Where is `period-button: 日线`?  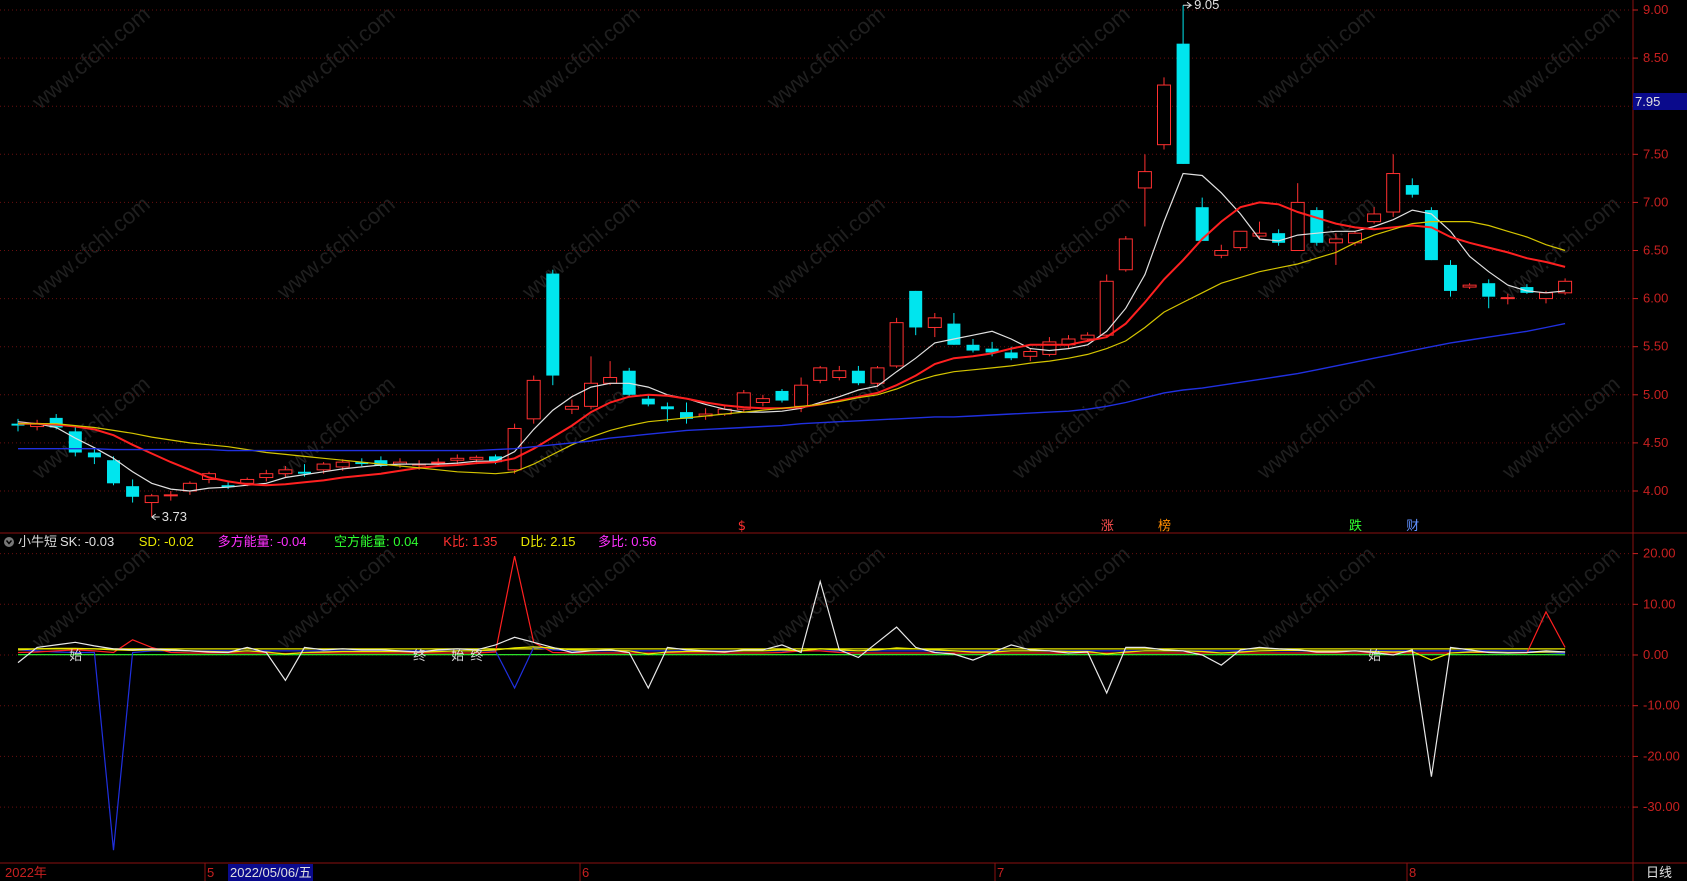 period-button: 日线 is located at coordinates (1659, 872).